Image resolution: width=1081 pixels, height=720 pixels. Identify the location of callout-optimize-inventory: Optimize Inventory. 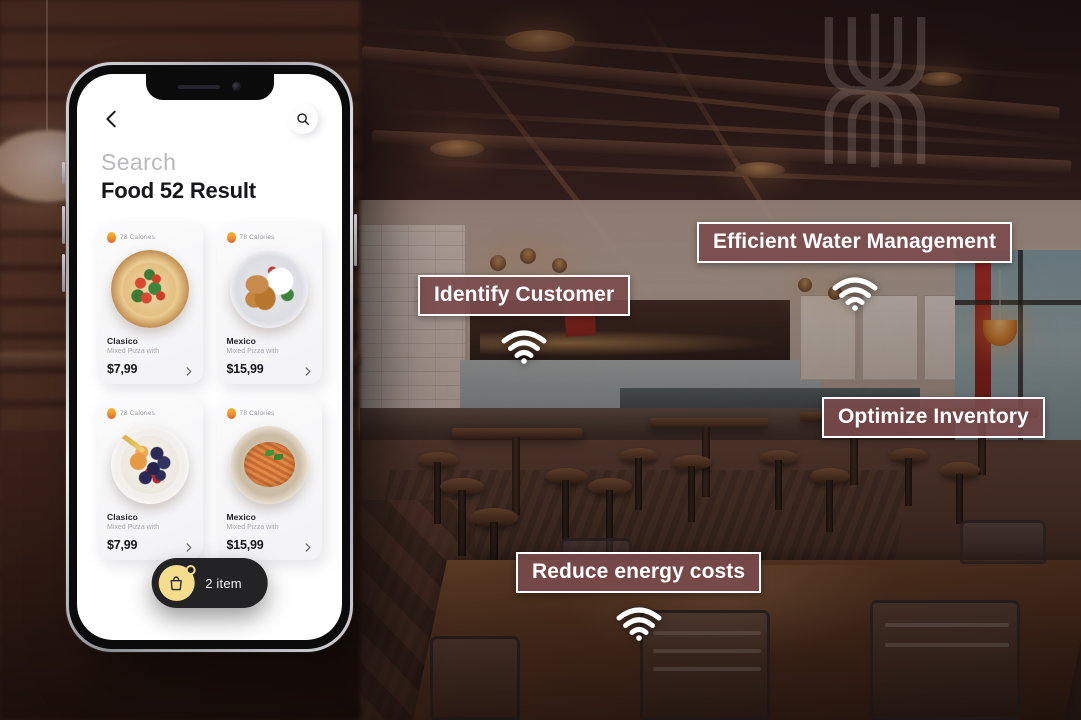
(933, 417).